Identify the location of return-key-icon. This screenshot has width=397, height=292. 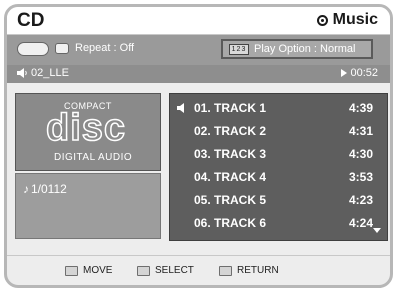
(225, 270).